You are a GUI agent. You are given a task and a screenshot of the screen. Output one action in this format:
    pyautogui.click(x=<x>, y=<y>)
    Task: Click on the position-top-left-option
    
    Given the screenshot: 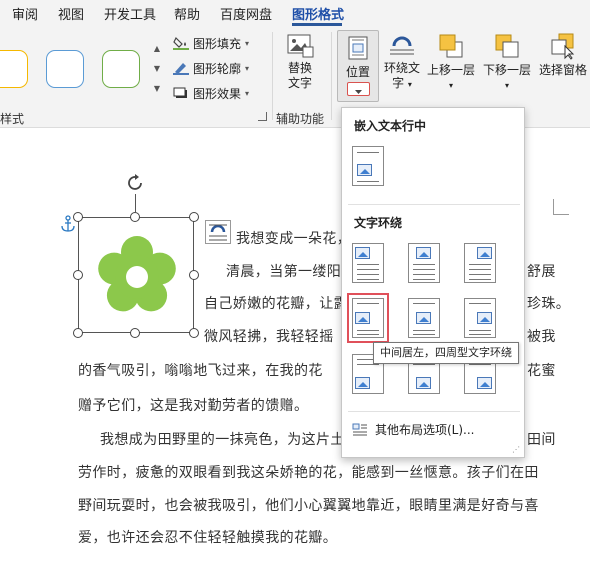 What is the action you would take?
    pyautogui.click(x=368, y=263)
    